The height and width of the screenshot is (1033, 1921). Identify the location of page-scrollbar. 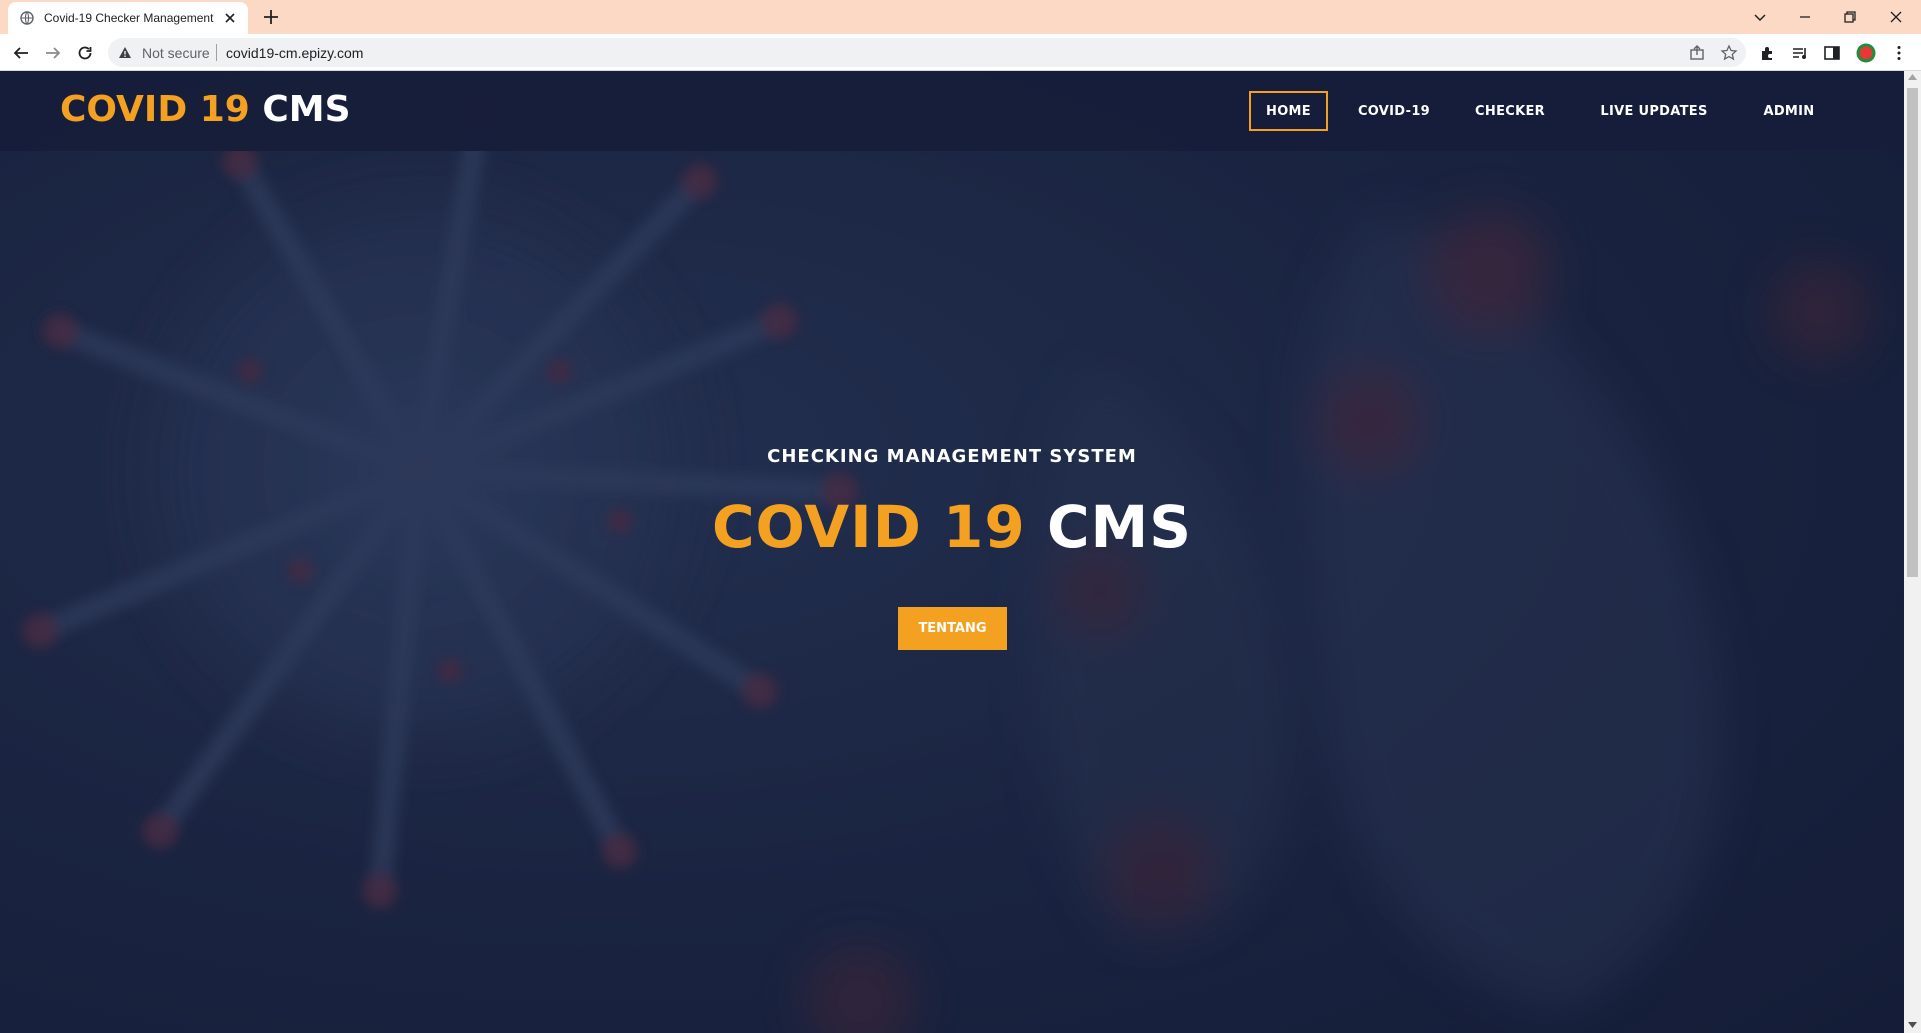
(1912, 552).